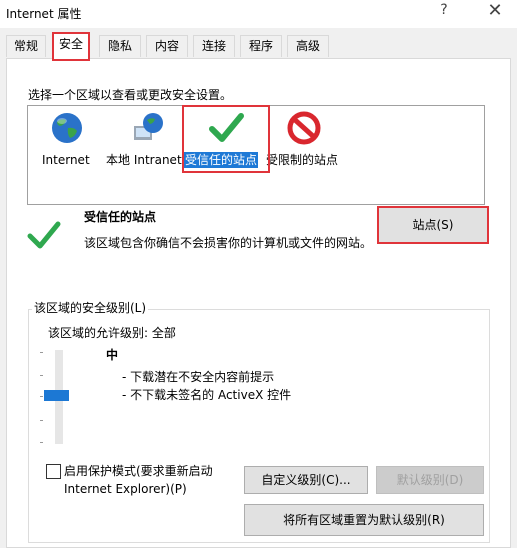 The image size is (517, 548). What do you see at coordinates (56, 395) in the screenshot?
I see `security-slider-thumb` at bounding box center [56, 395].